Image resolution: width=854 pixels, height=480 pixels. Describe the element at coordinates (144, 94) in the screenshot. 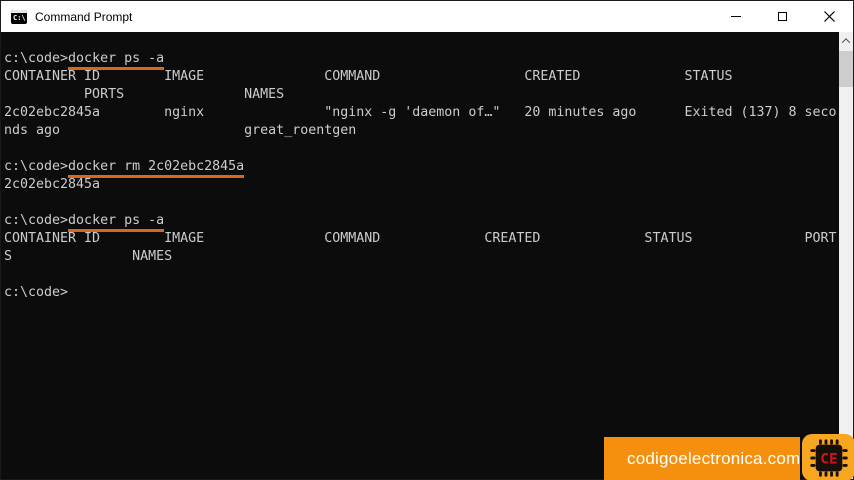

I see `terminal-line: PORTS NAMES` at that location.